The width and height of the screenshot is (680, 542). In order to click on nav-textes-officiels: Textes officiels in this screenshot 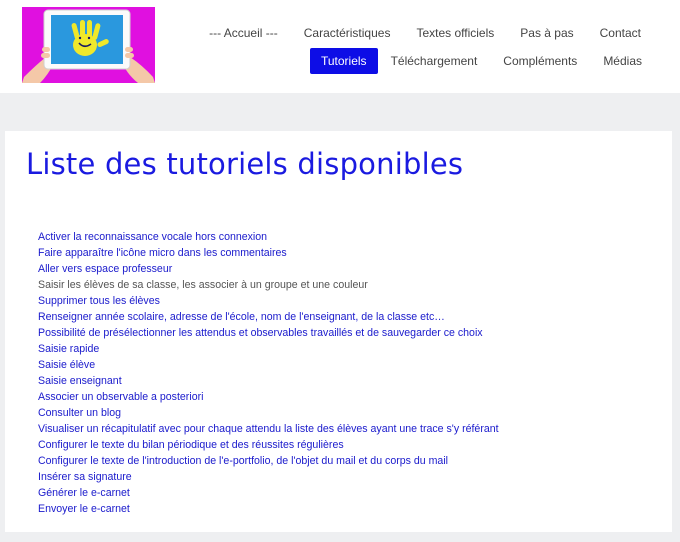, I will do `click(455, 33)`.